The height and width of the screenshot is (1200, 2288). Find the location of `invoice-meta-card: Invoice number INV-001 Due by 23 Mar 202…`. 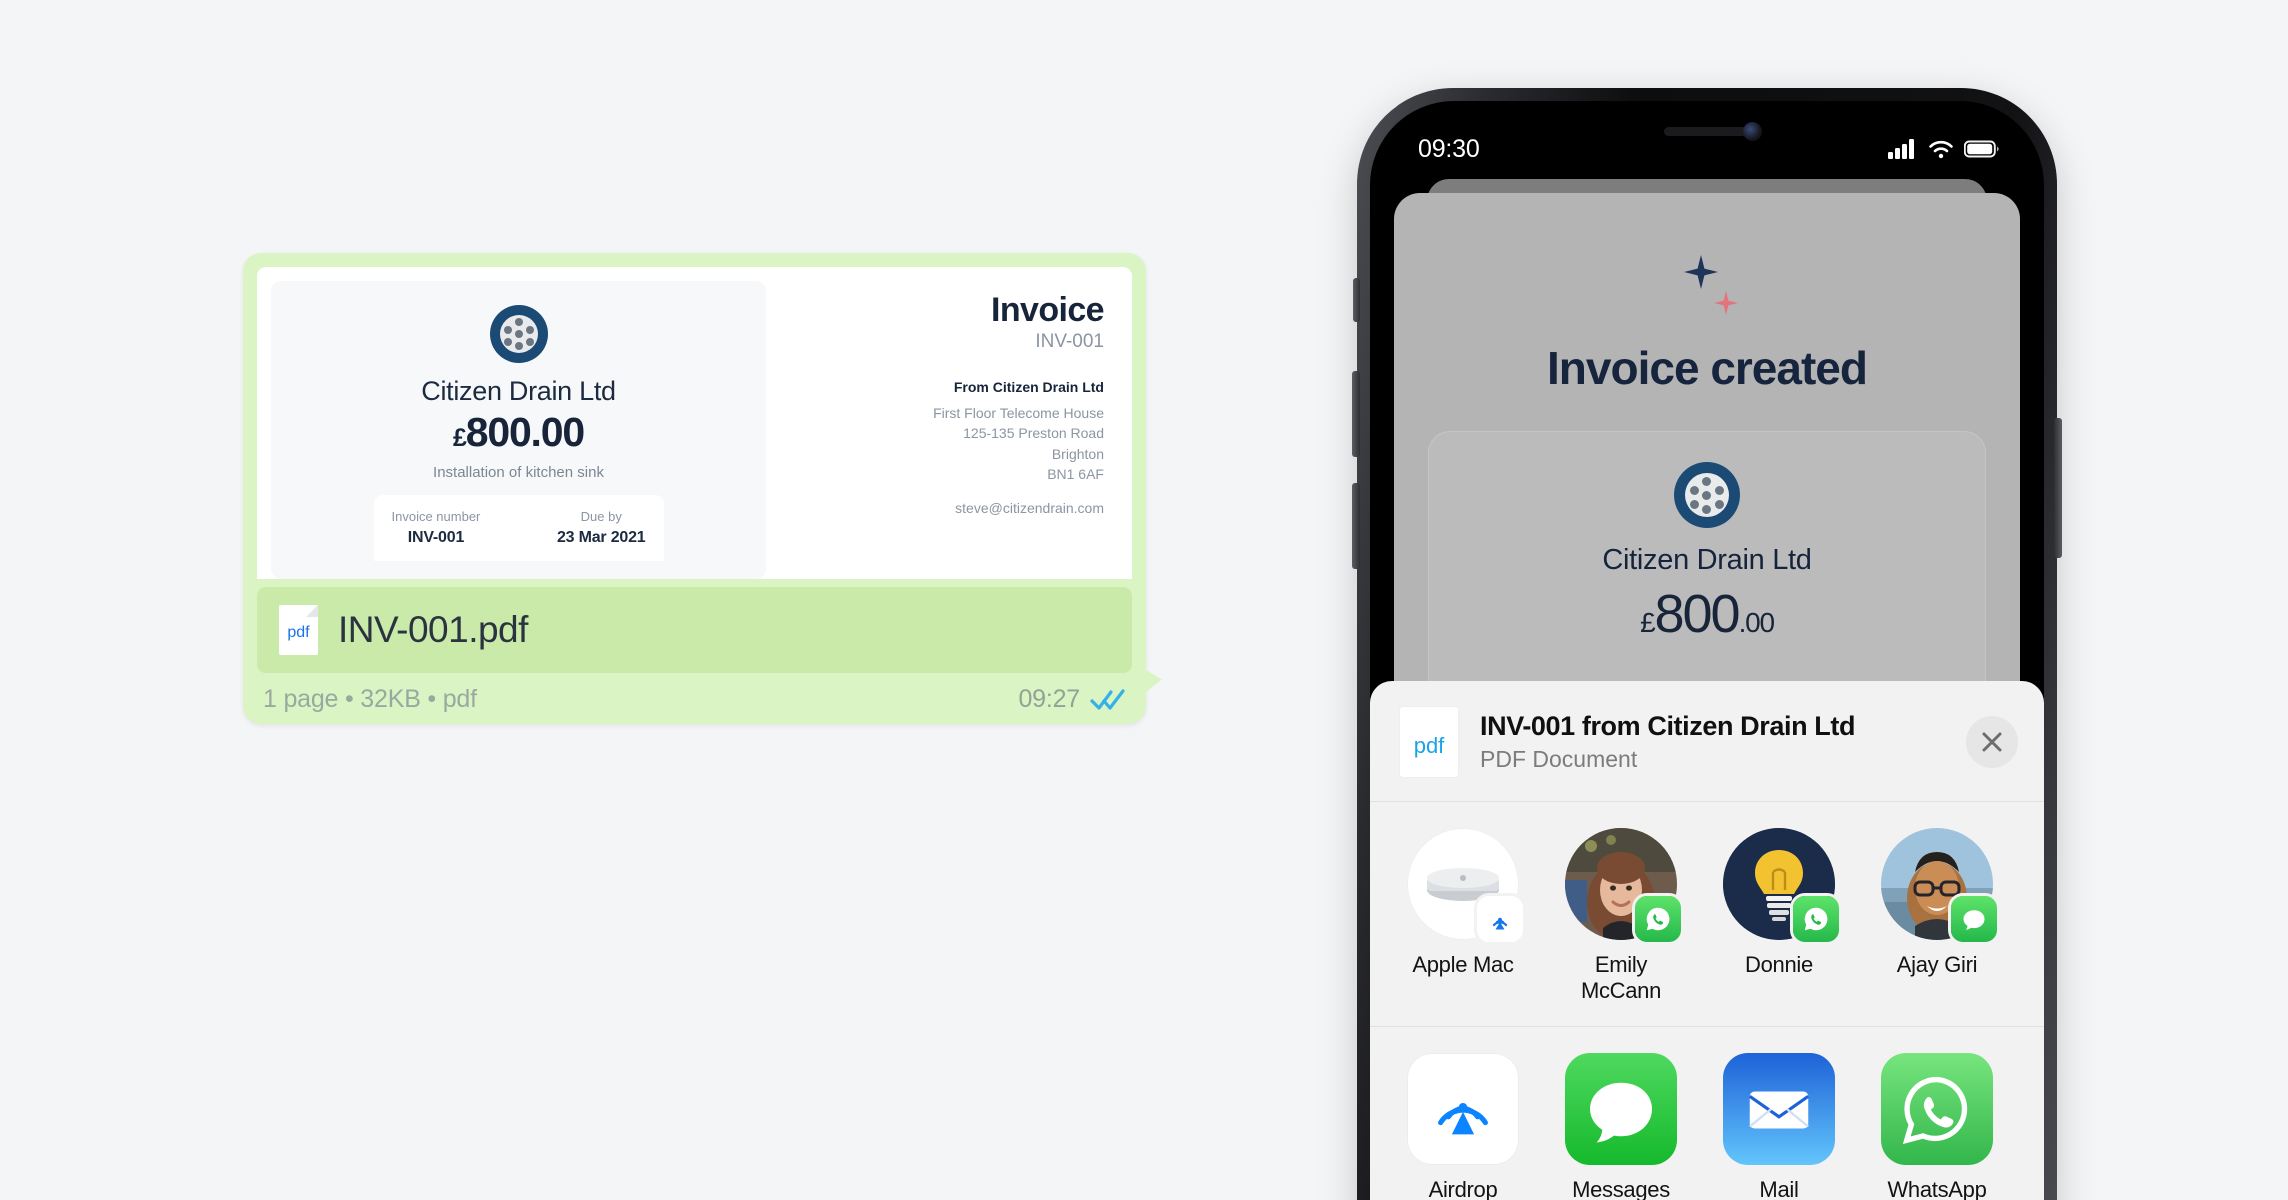

invoice-meta-card: Invoice number INV-001 Due by 23 Mar 202… is located at coordinates (518, 528).